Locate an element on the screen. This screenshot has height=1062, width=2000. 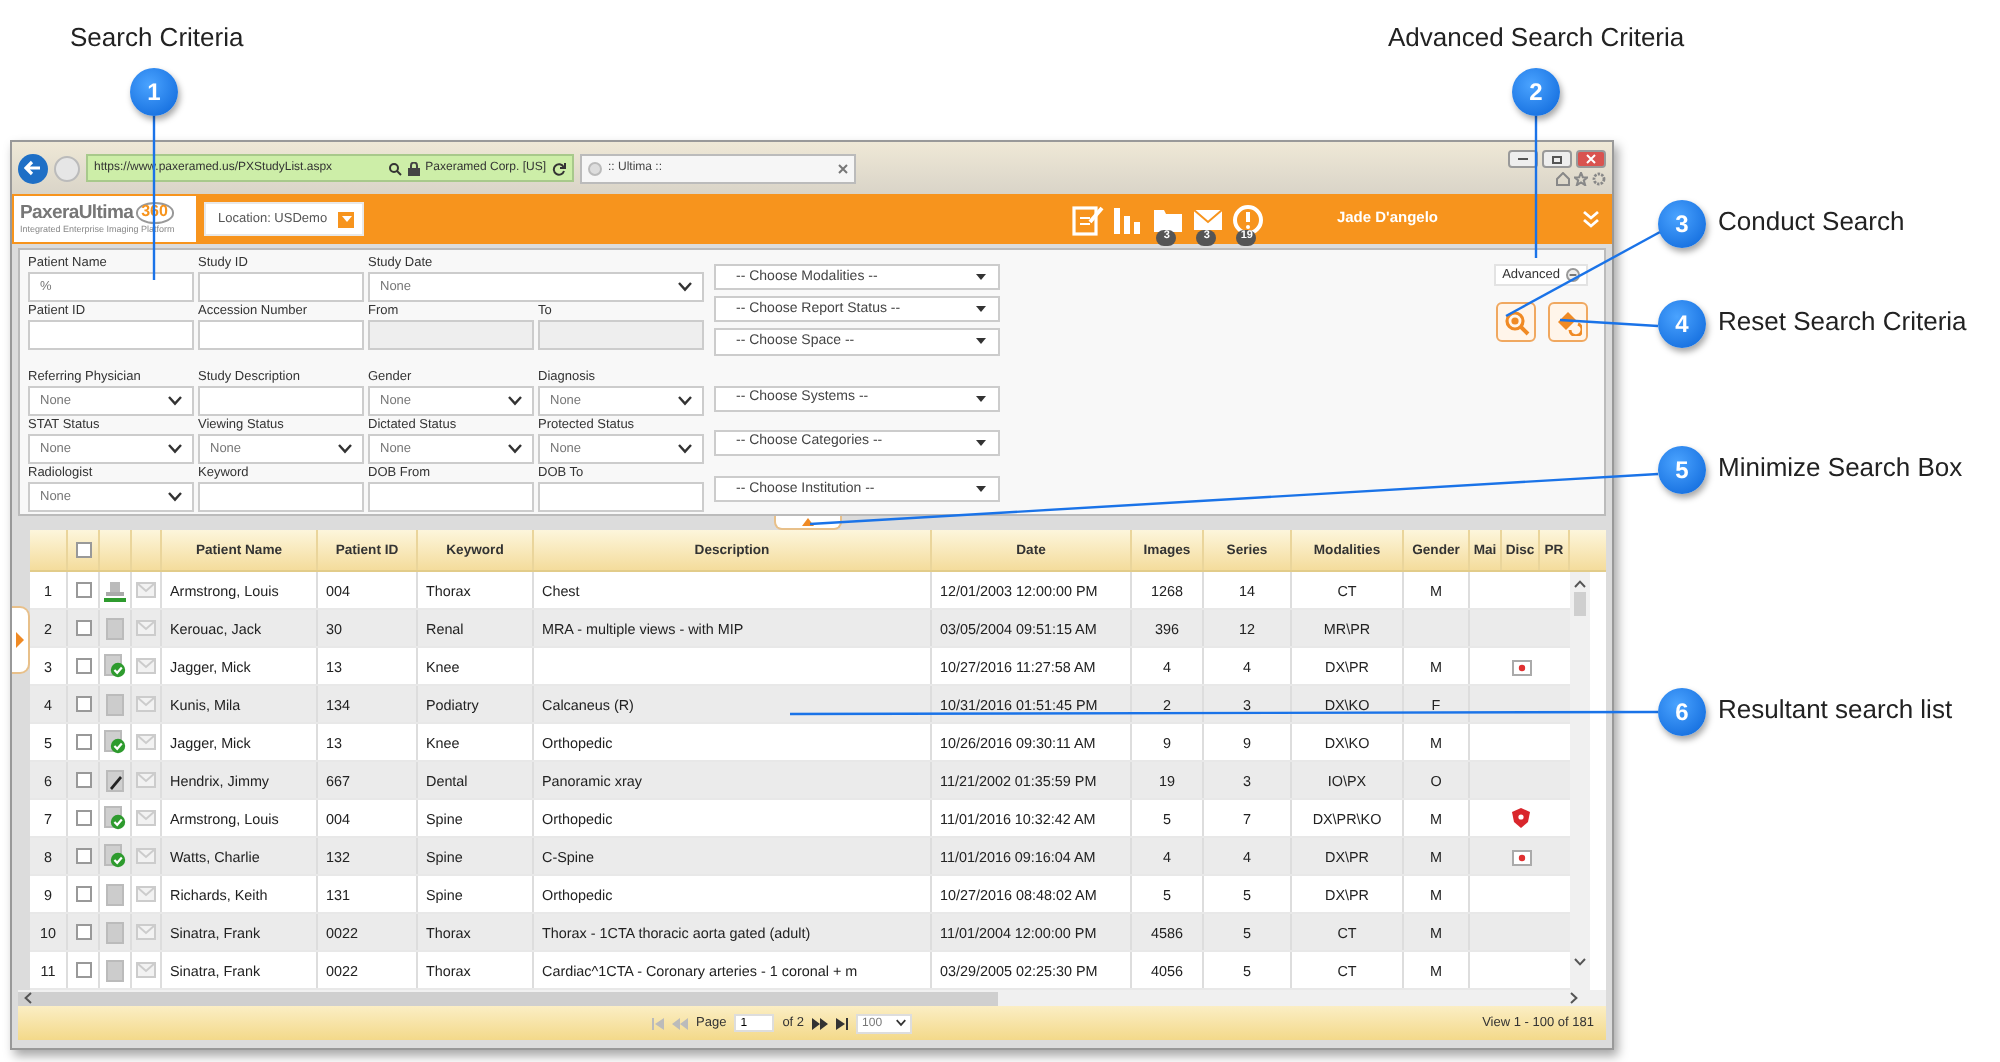
callout-badge: 6 is located at coordinates (1682, 712).